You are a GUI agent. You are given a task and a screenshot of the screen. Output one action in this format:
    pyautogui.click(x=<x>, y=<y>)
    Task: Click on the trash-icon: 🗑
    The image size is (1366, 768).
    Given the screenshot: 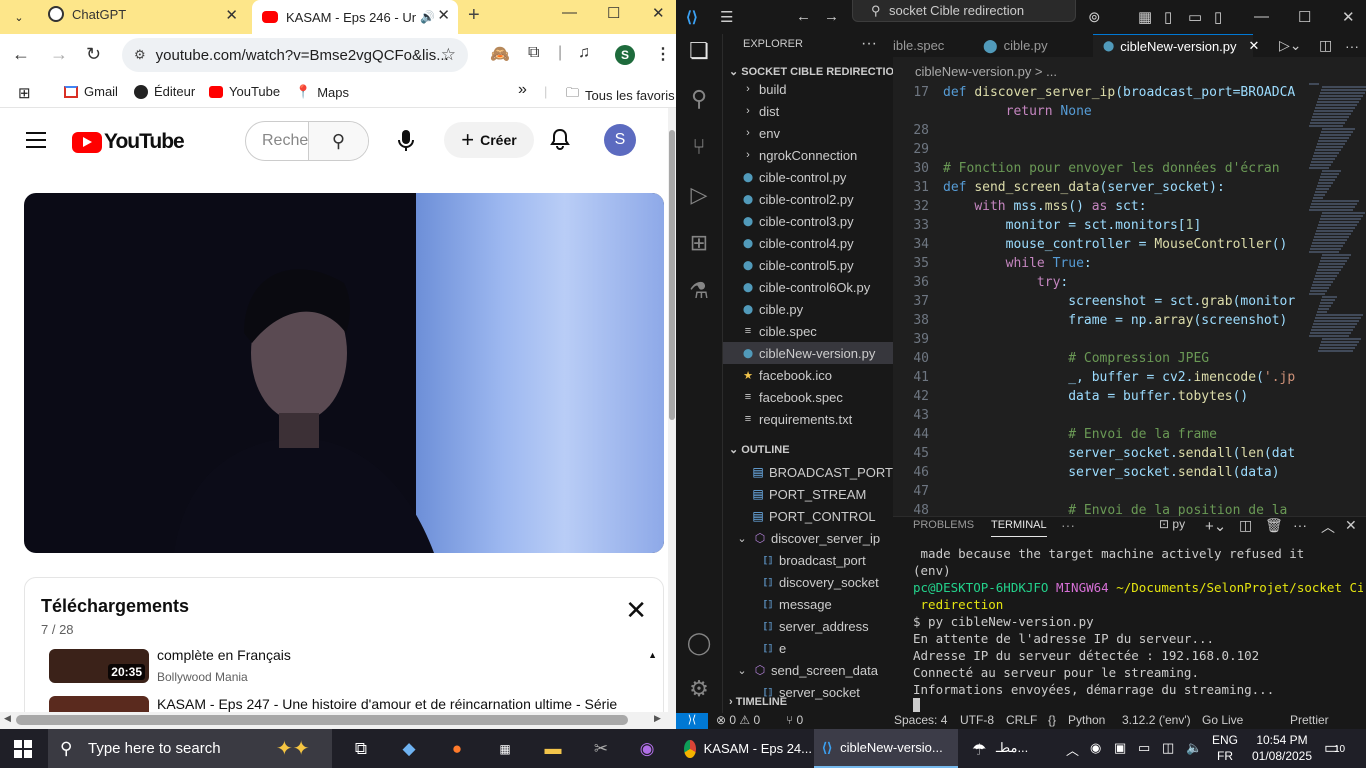 What is the action you would take?
    pyautogui.click(x=1274, y=526)
    